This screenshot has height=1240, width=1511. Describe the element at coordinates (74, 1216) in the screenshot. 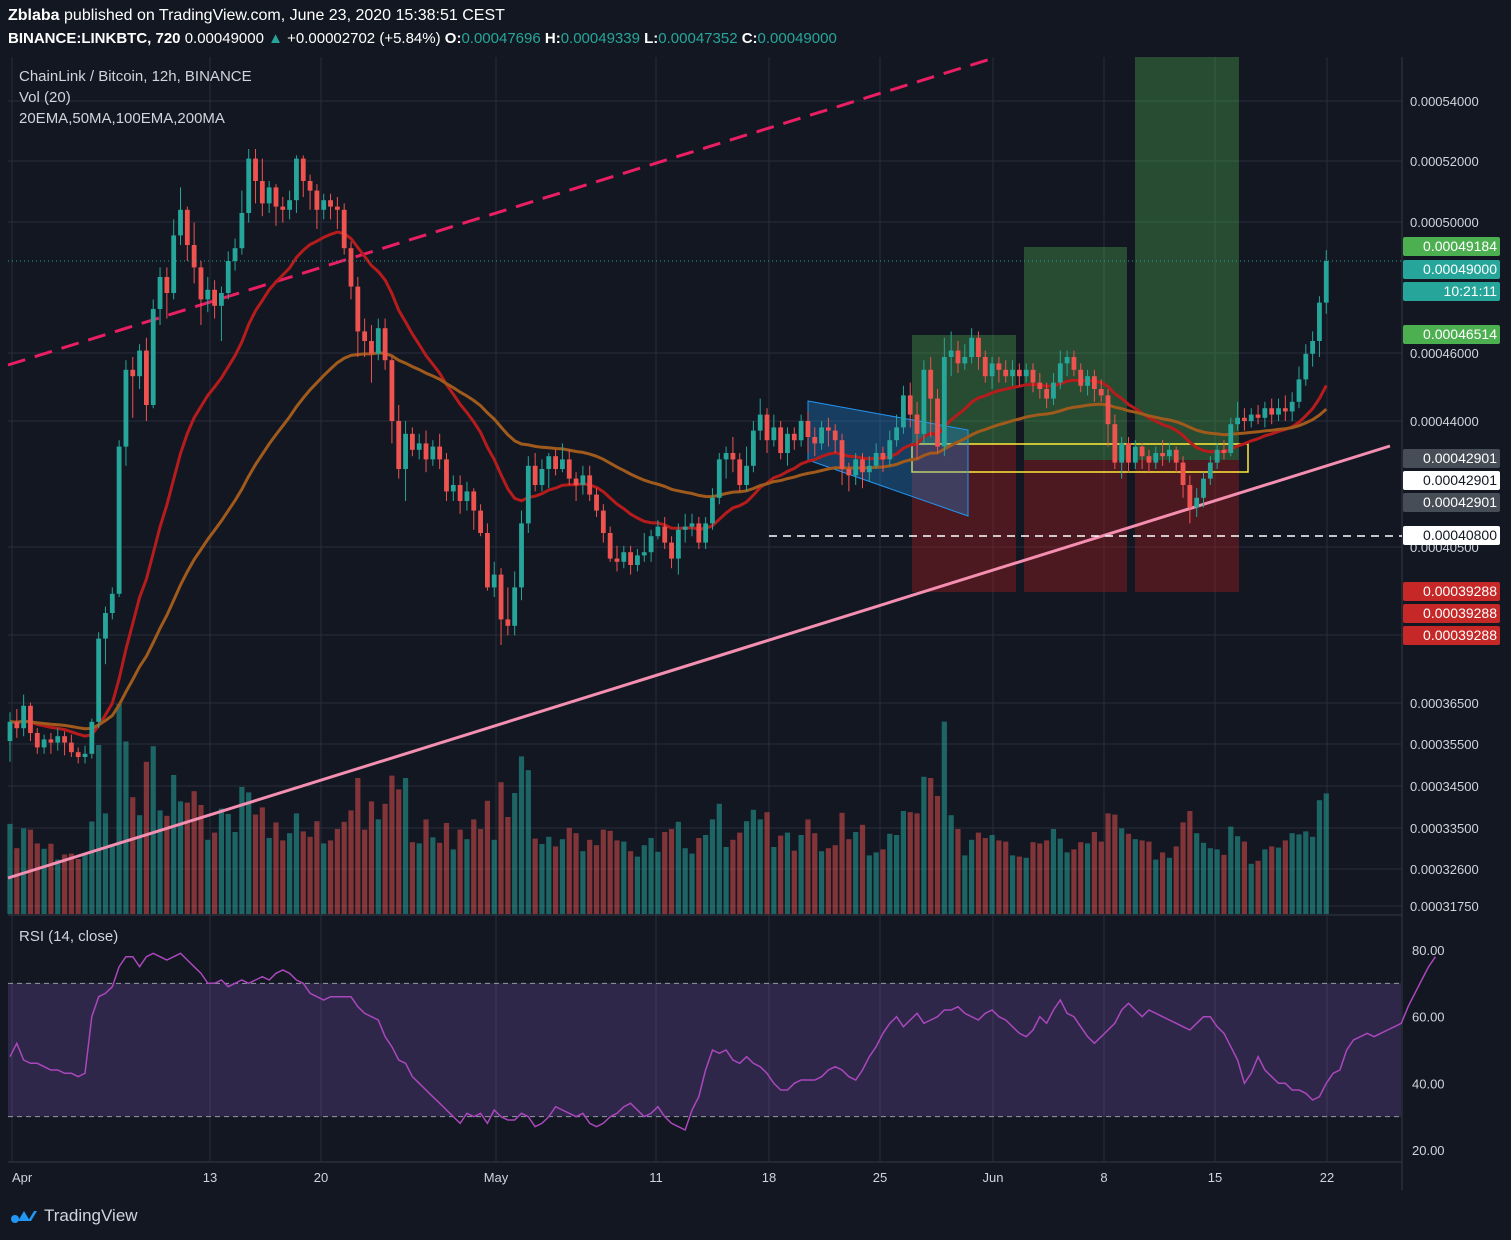

I see `tradingview-logo: TradingView` at that location.